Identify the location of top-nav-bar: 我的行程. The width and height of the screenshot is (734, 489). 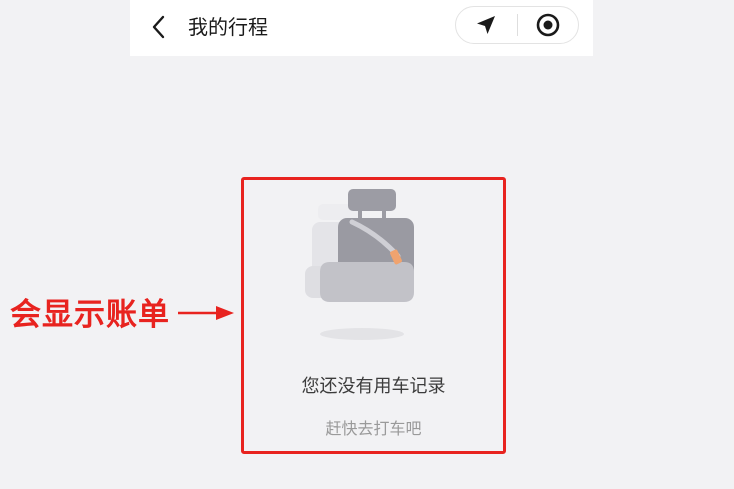
(361, 28).